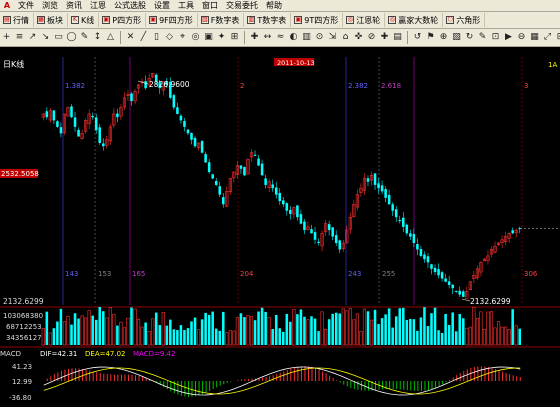 This screenshot has height=407, width=560. Describe the element at coordinates (172, 20) in the screenshot. I see `9f-square-button: ▣ 9F四方形` at that location.